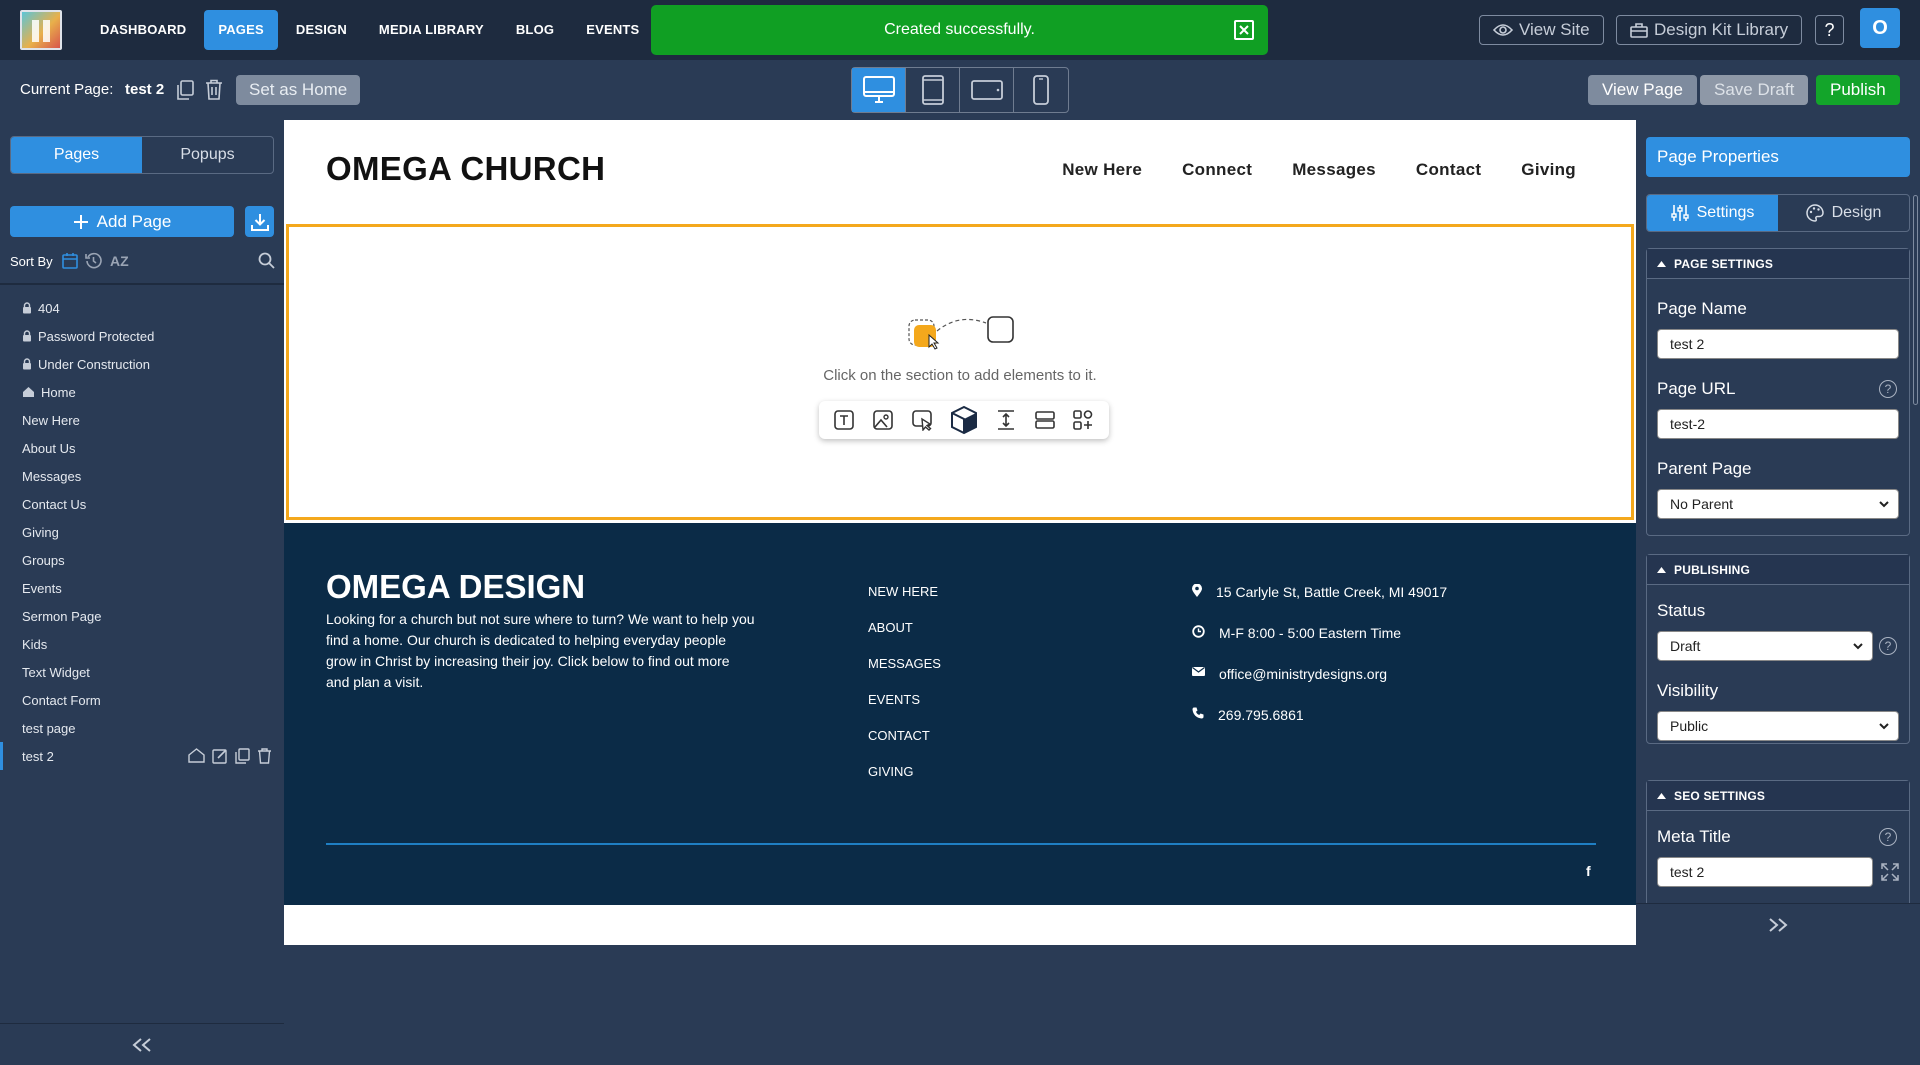 The image size is (1920, 1065). What do you see at coordinates (1778, 504) in the screenshot?
I see `parent-page-select: No Parent` at bounding box center [1778, 504].